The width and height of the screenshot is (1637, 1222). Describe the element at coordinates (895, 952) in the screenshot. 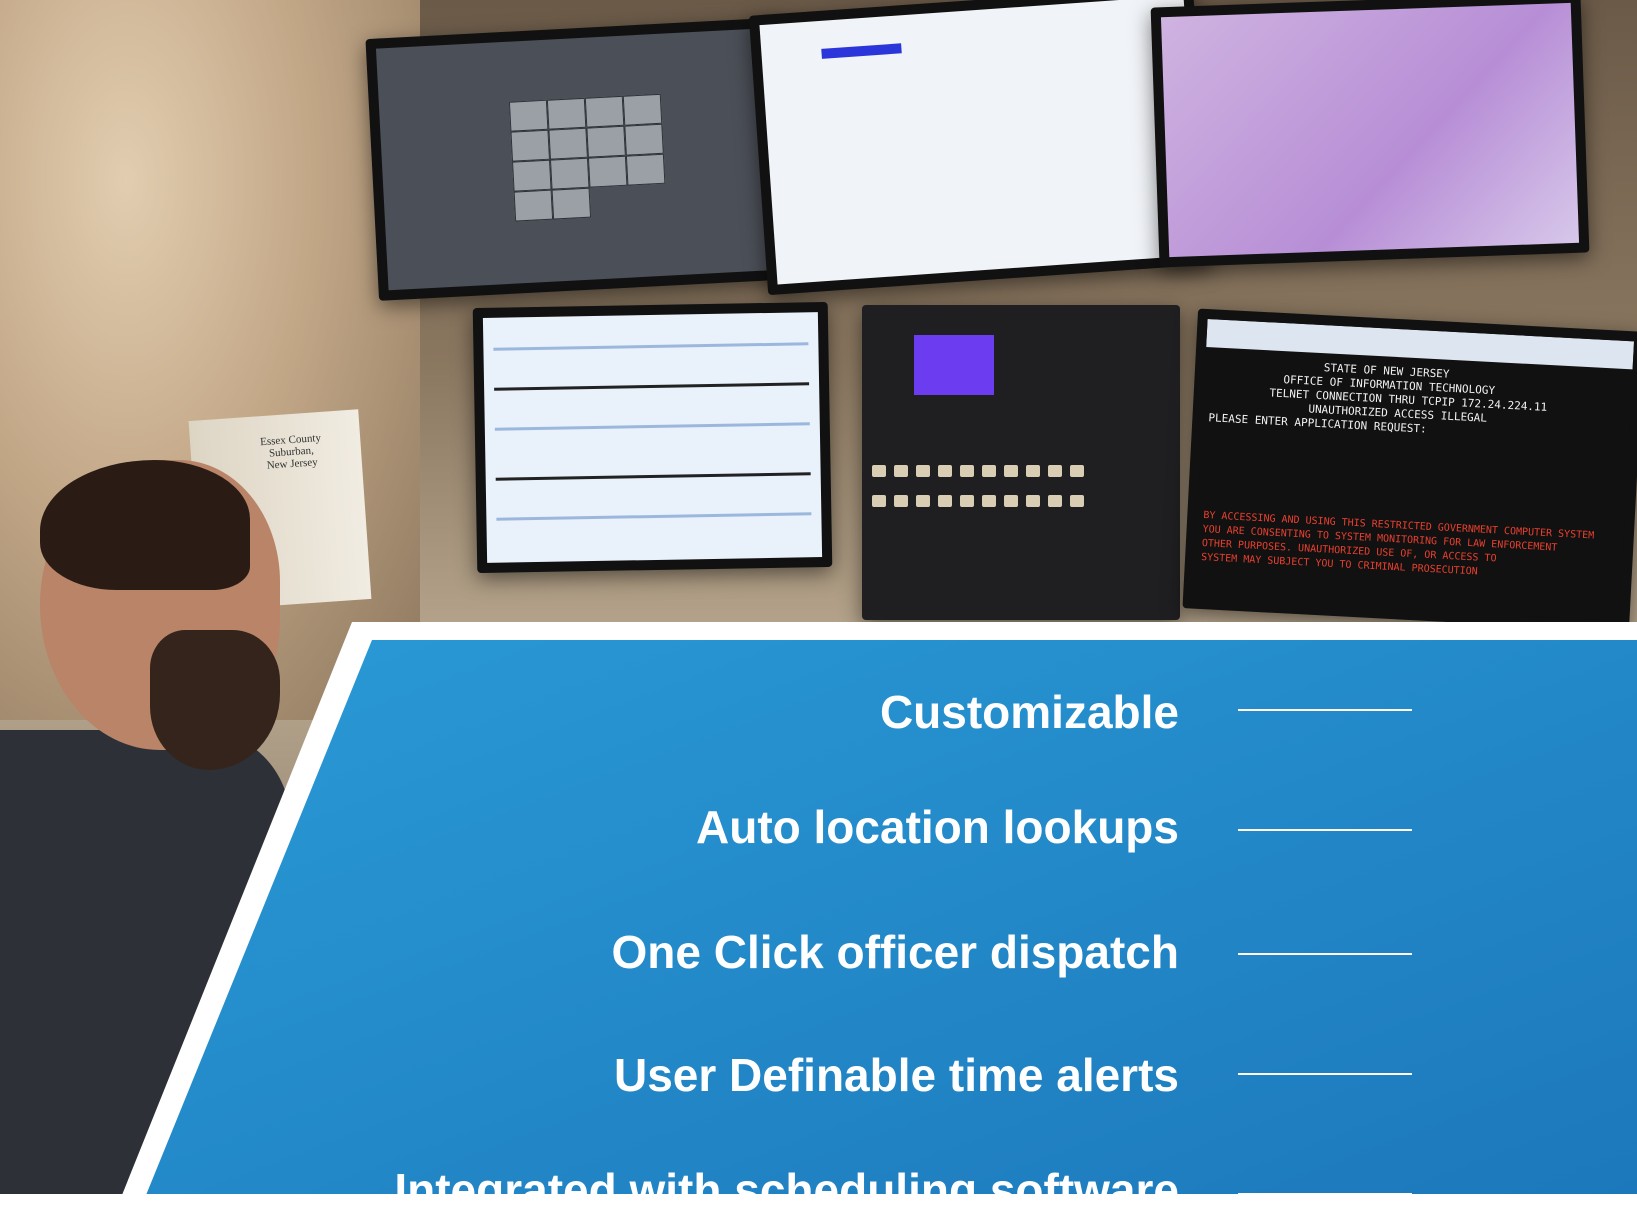

I see `feature-one-click-dispatch: One Click officer dispatch` at that location.